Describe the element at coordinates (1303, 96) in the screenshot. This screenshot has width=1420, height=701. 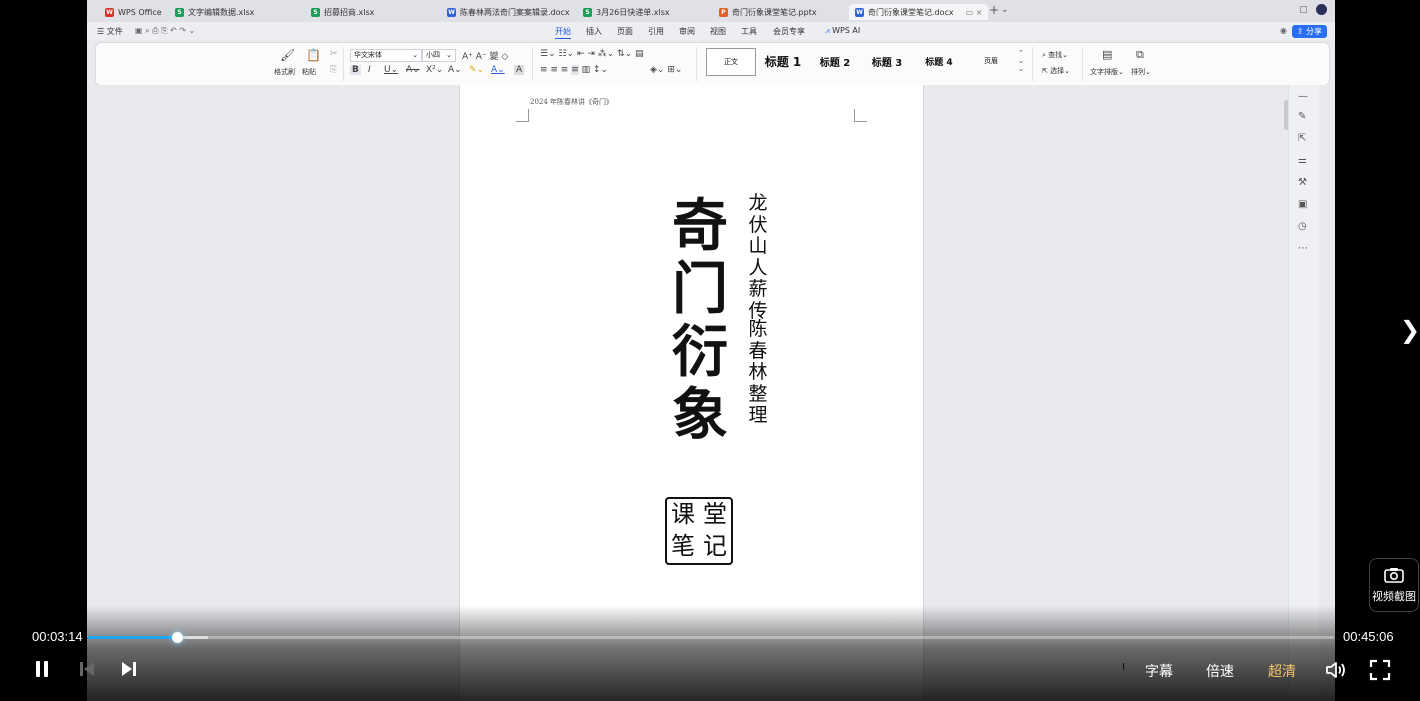
I see `collapse-icon: —` at that location.